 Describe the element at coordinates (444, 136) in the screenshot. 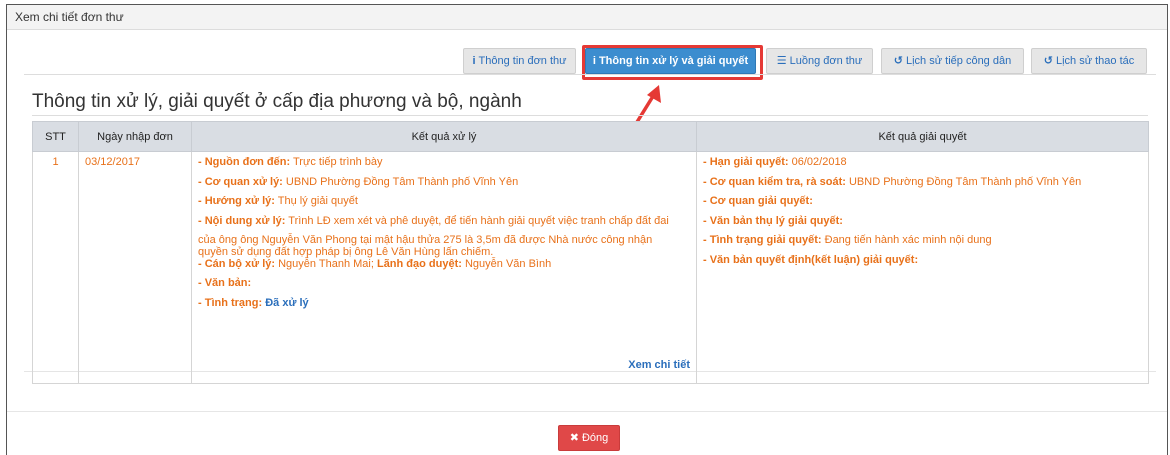

I see `column-header-xu-ly: Kết quả xử lý` at that location.